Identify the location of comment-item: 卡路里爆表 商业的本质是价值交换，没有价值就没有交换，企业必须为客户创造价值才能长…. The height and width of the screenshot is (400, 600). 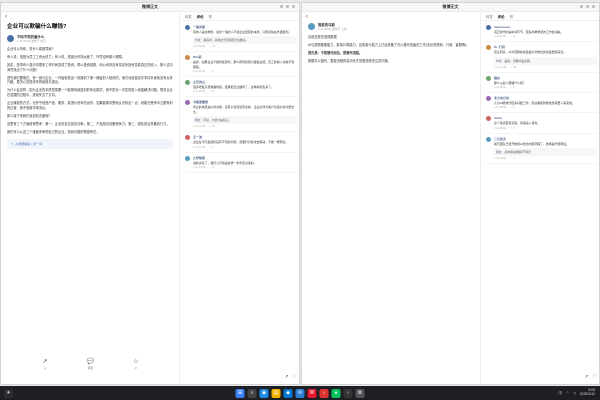
(241, 115).